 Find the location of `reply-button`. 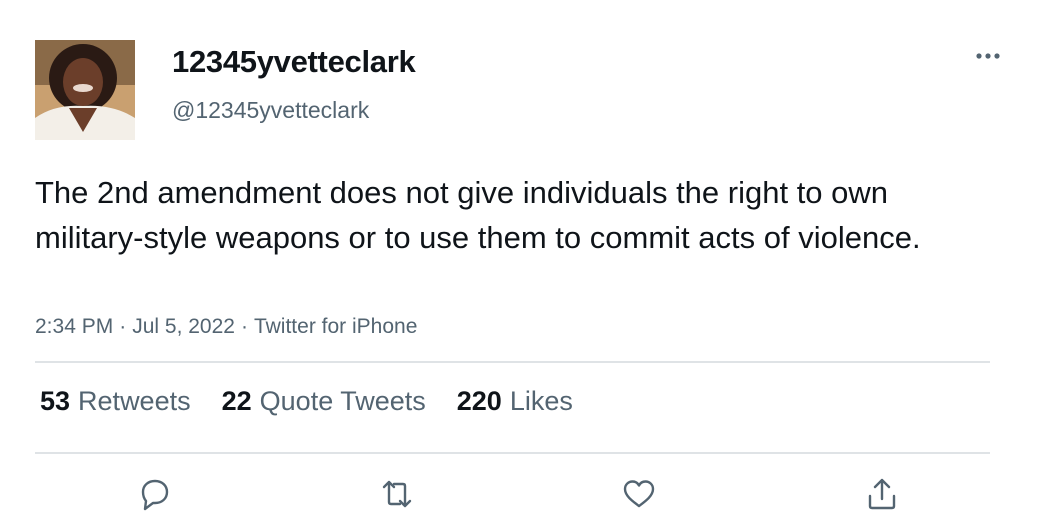

reply-button is located at coordinates (155, 494).